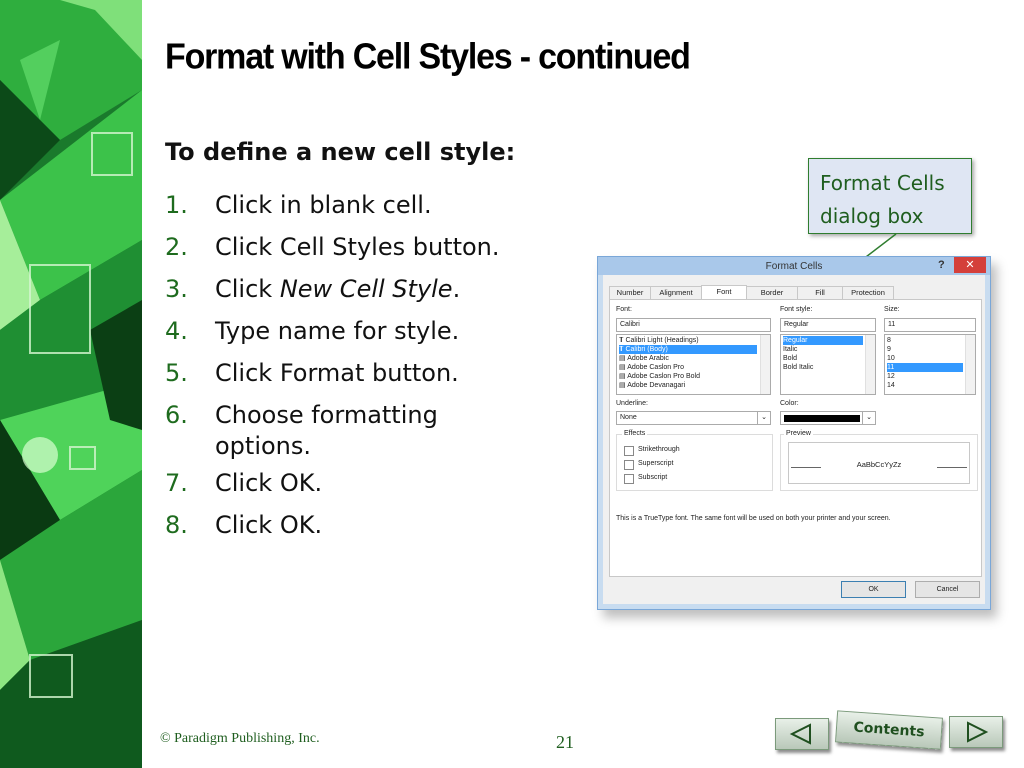  Describe the element at coordinates (323, 205) in the screenshot. I see `step-text: Click in blank cell.` at that location.